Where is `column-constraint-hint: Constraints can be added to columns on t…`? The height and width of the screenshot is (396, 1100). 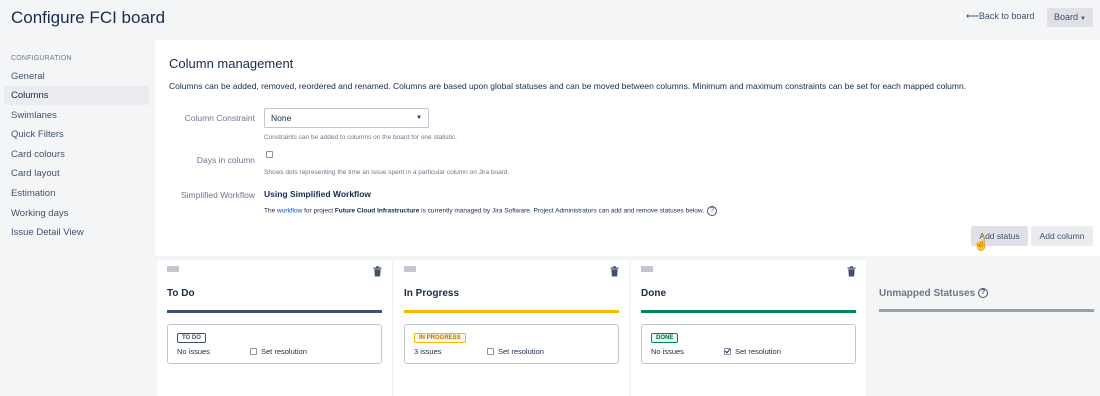 column-constraint-hint: Constraints can be added to columns on t… is located at coordinates (360, 137).